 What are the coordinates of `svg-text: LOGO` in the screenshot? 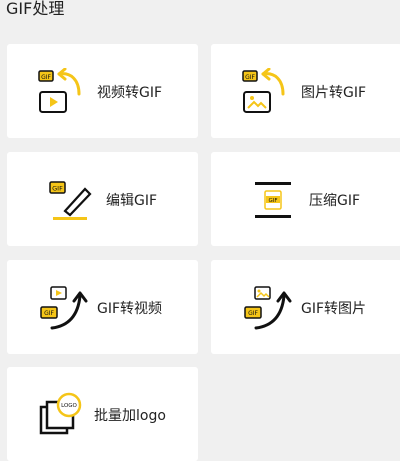 It's located at (69, 406).